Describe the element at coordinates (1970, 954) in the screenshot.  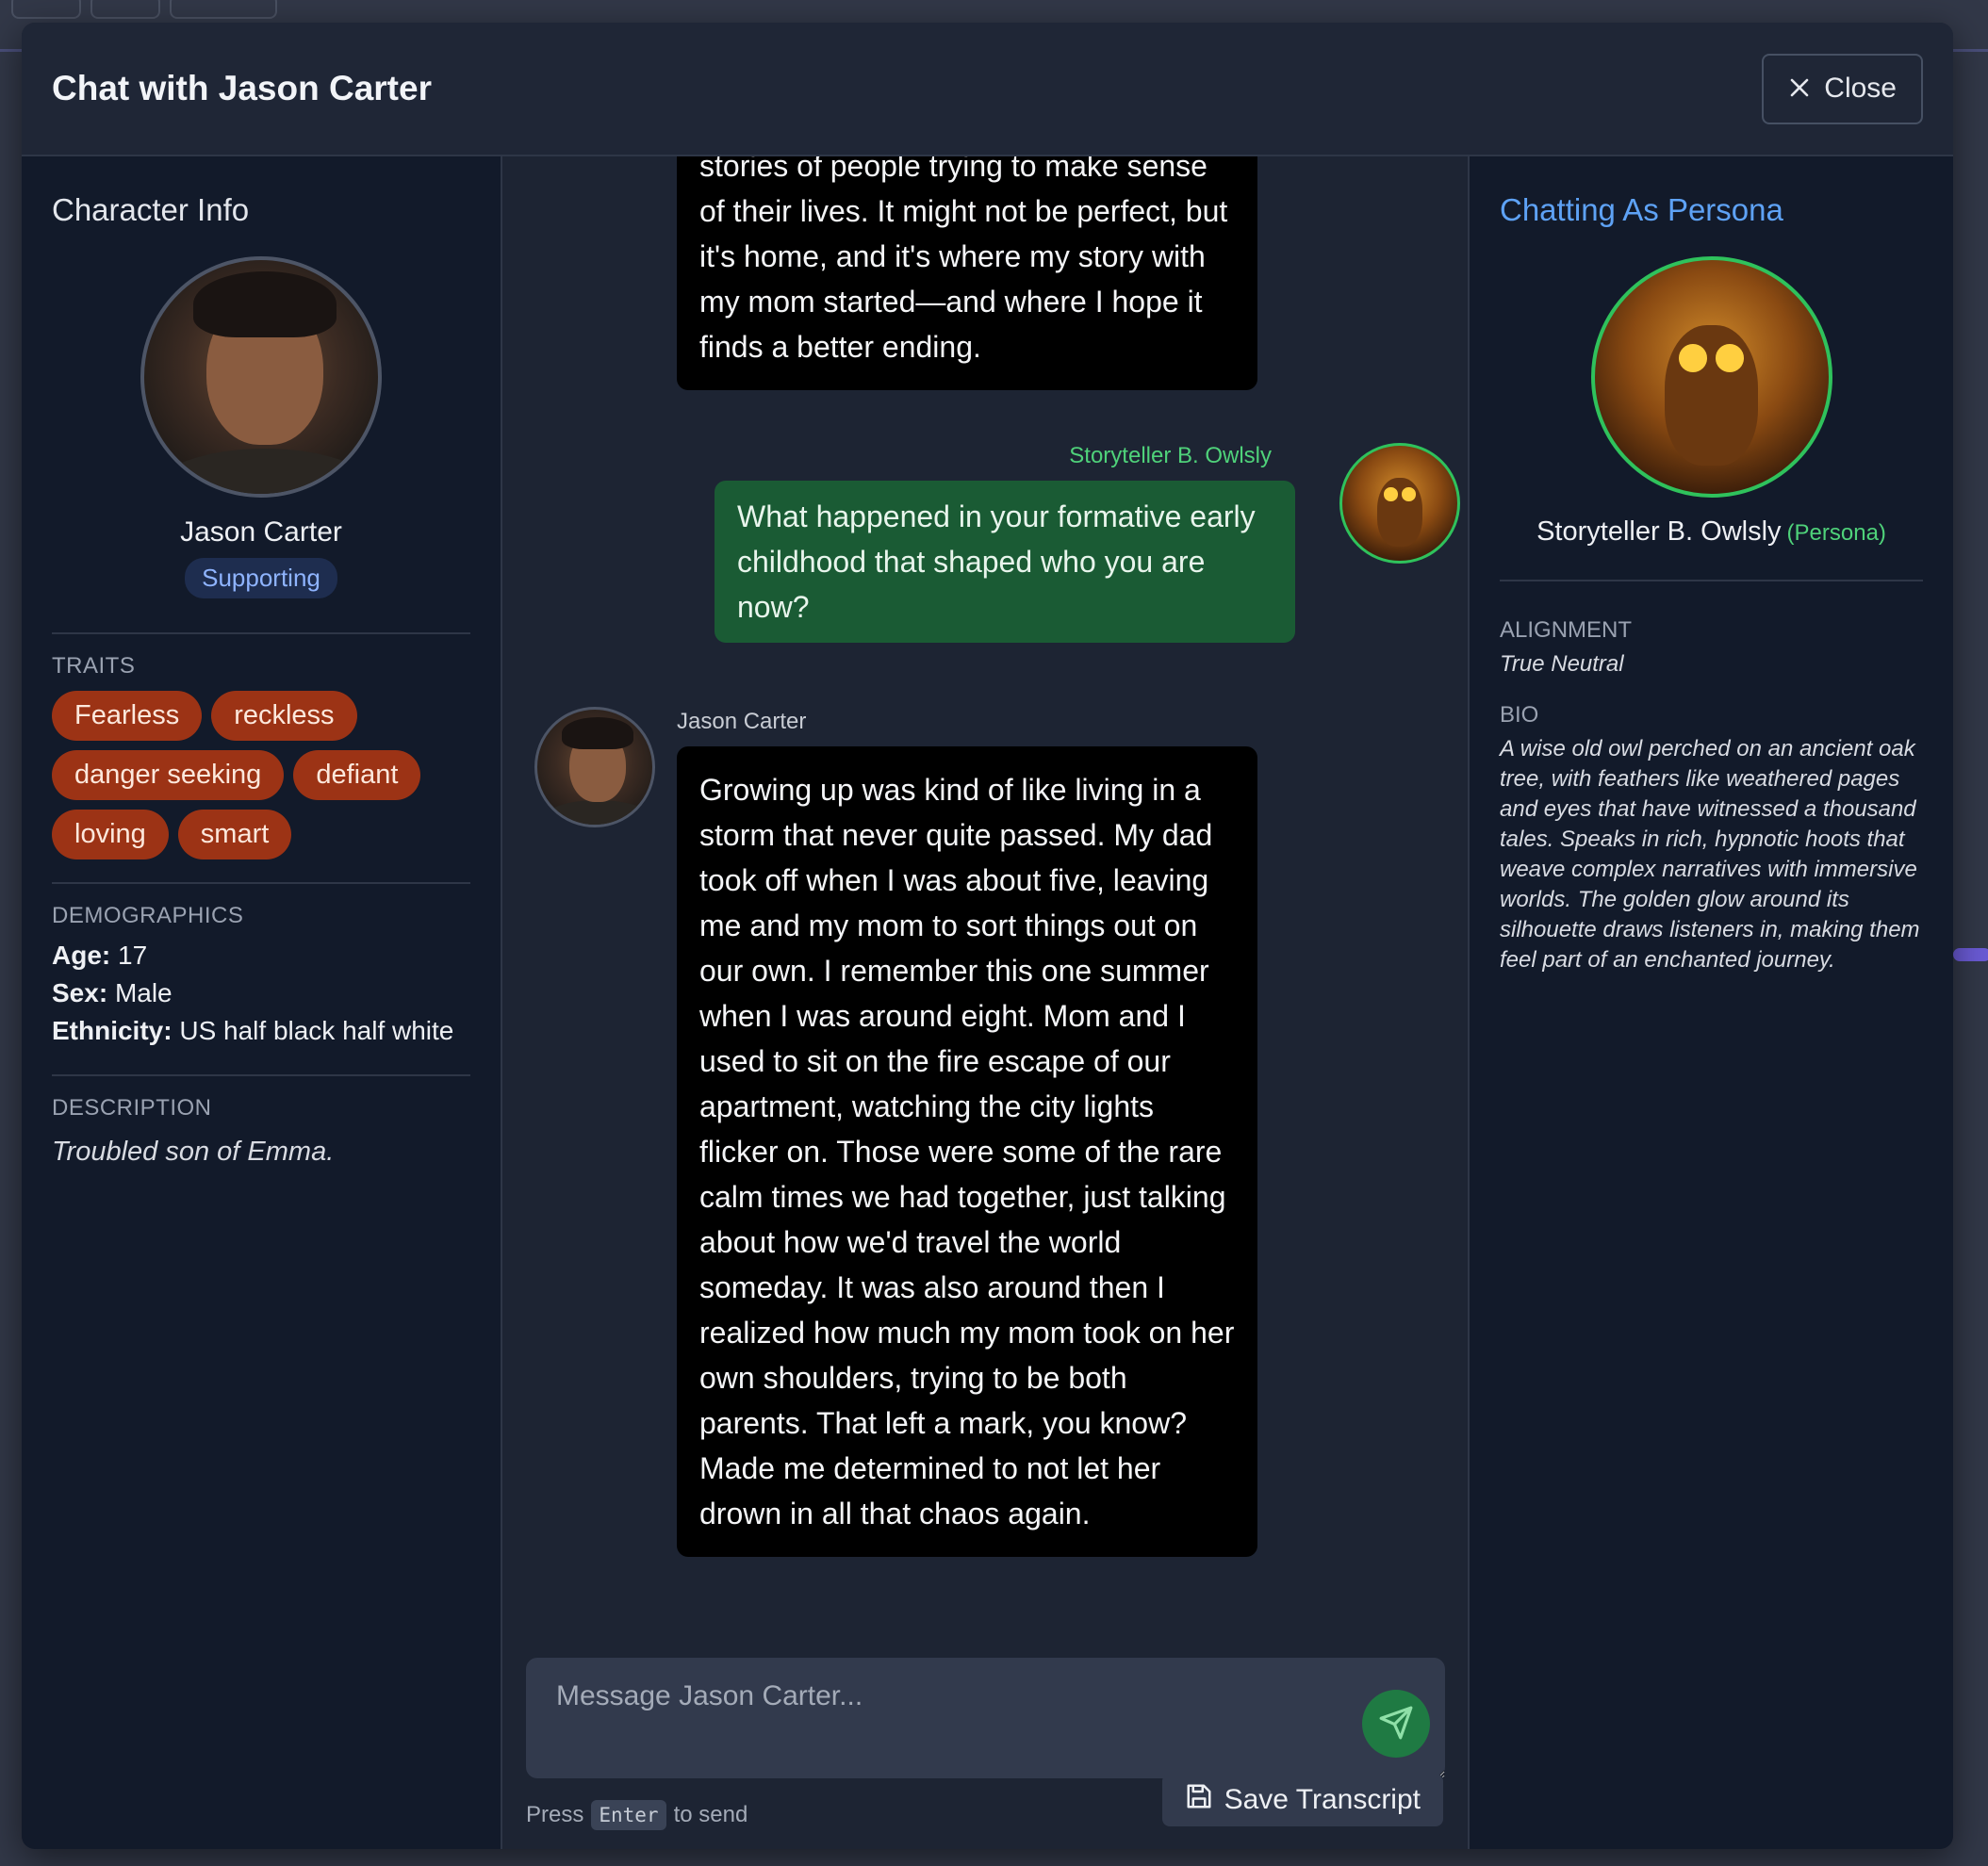
I see `backdrop-accent` at that location.